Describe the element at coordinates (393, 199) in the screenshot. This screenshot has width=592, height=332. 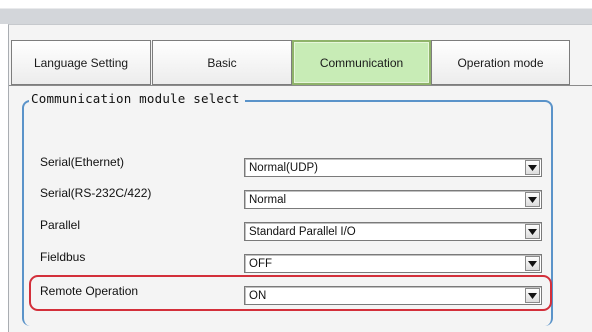
I see `serial-rs232c-select: Normal` at that location.